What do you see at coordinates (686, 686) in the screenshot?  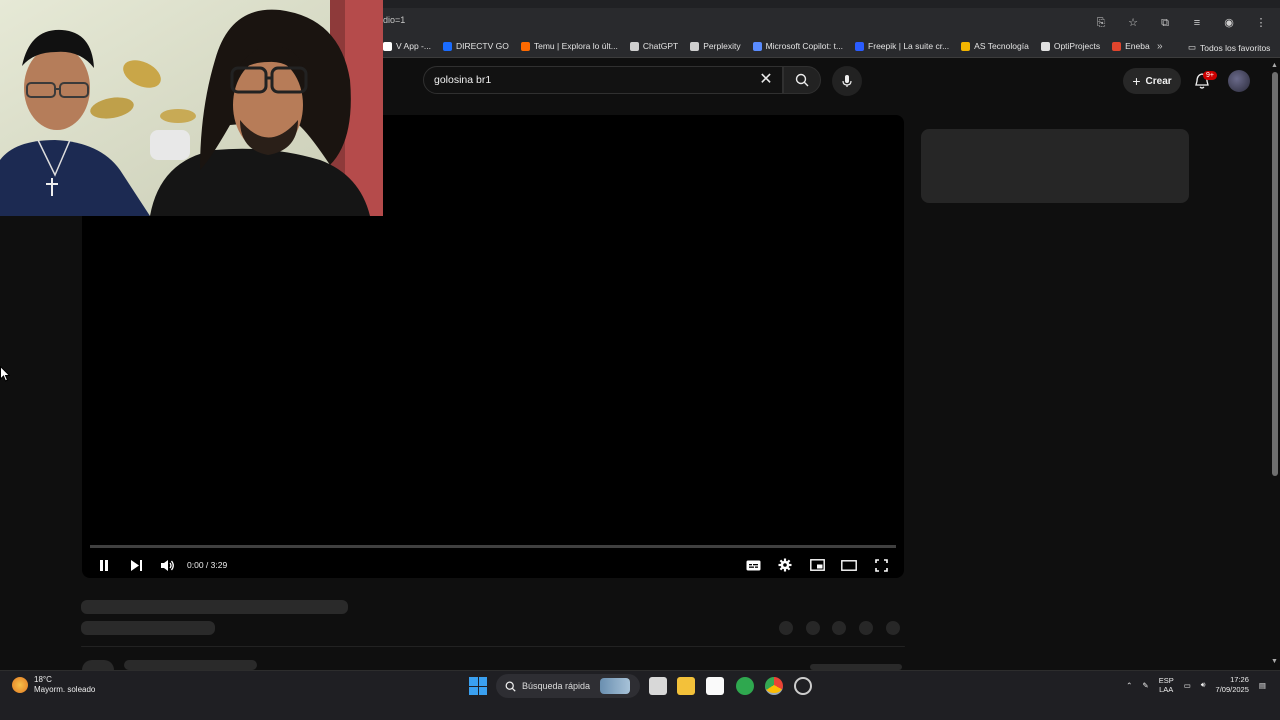 I see `file-explorer-icon` at bounding box center [686, 686].